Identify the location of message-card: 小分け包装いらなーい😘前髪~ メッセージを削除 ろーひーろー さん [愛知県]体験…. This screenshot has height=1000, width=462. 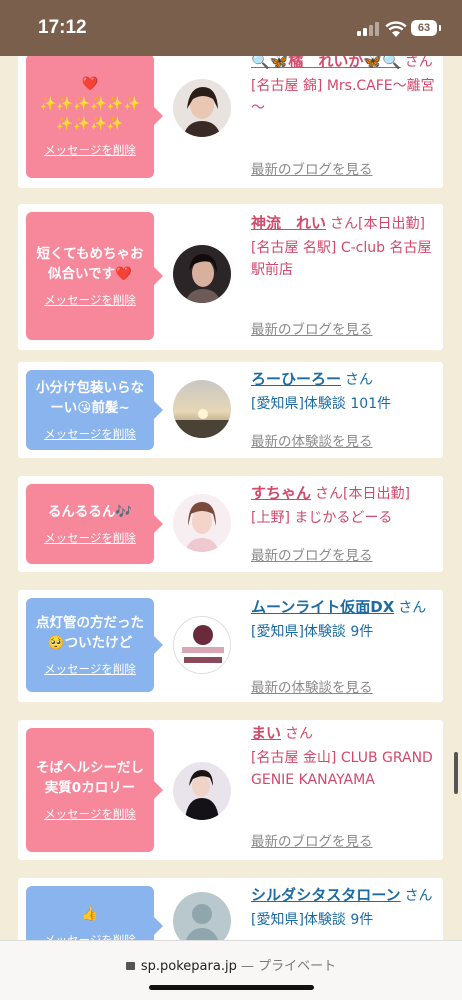
(230, 410).